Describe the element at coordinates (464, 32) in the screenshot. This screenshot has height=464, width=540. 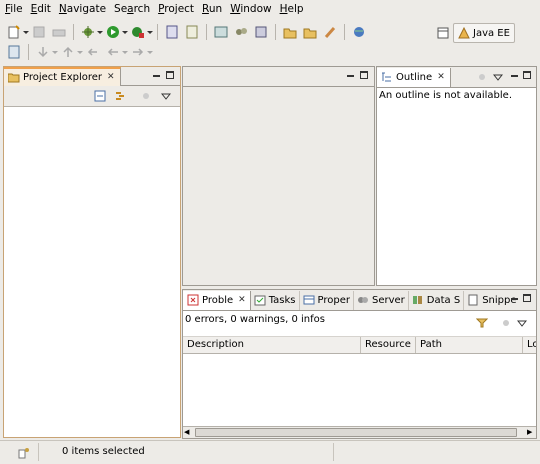
I see `java-ee-icon` at that location.